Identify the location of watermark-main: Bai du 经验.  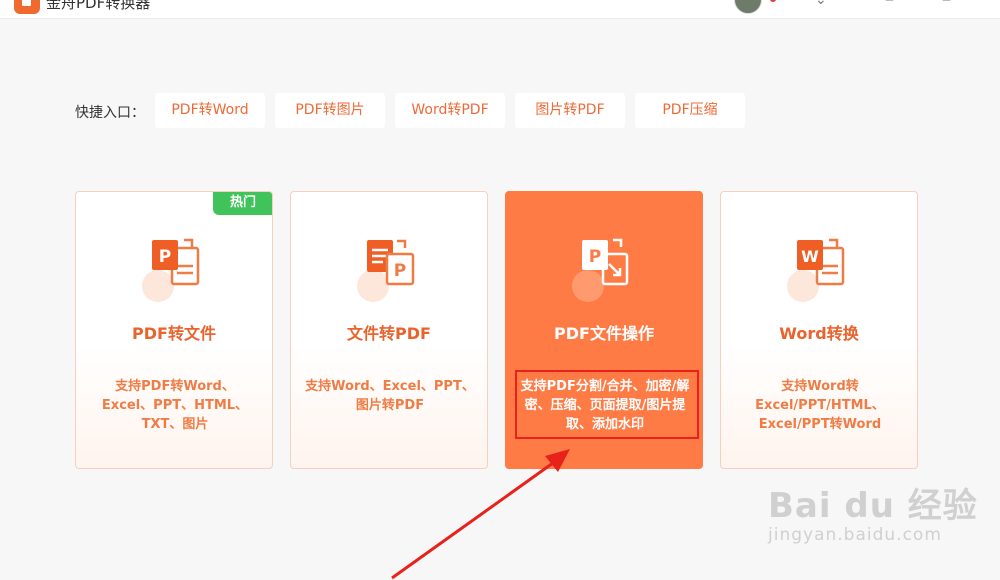
(873, 506).